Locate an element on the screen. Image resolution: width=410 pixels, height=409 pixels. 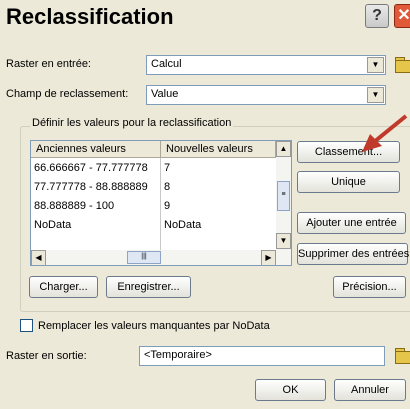
old-value-cell: NoData is located at coordinates (95, 225).